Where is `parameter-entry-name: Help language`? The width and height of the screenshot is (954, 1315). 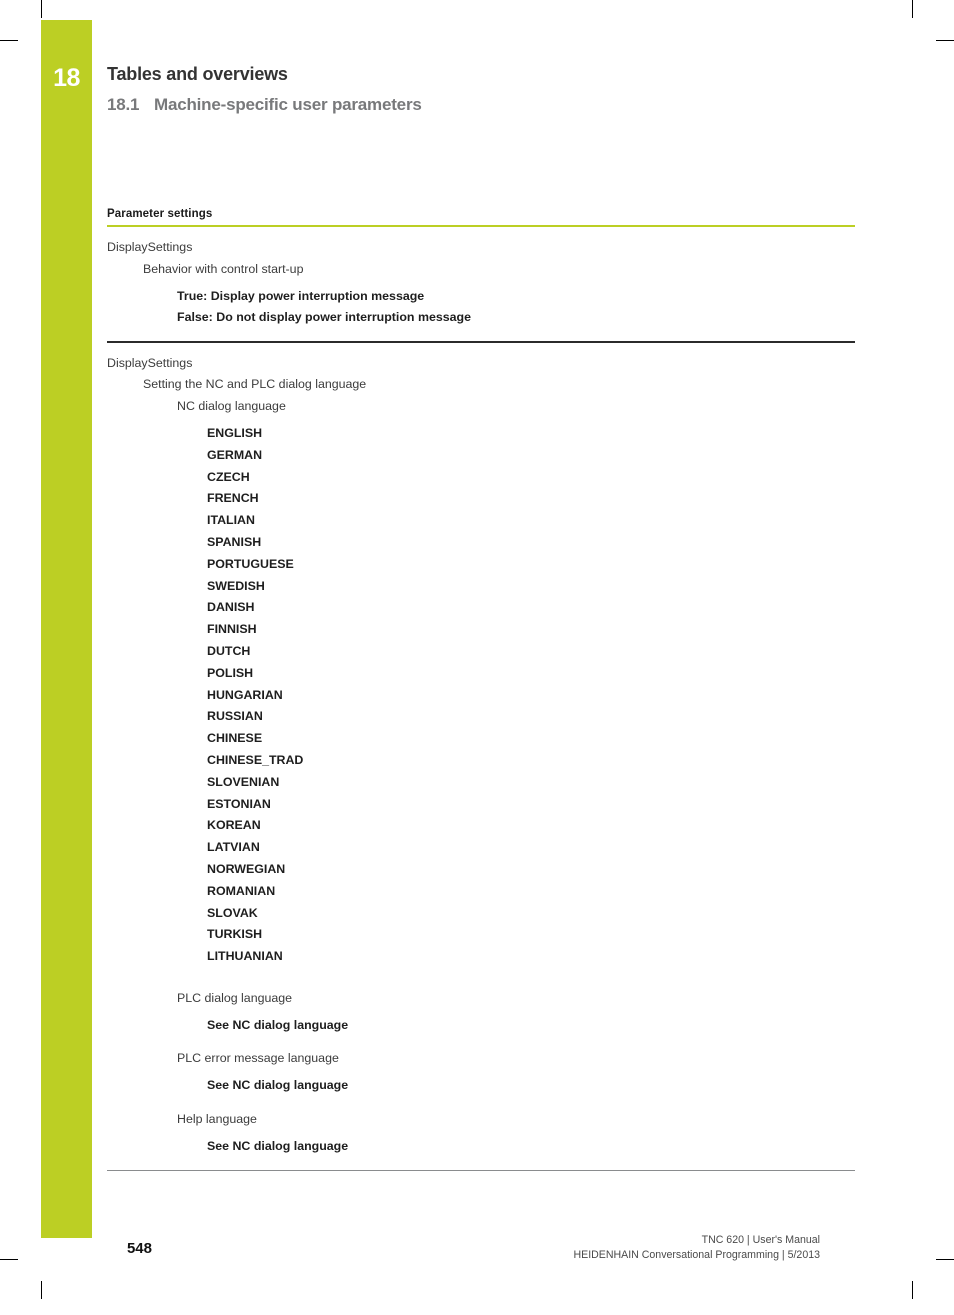 parameter-entry-name: Help language is located at coordinates (217, 1119).